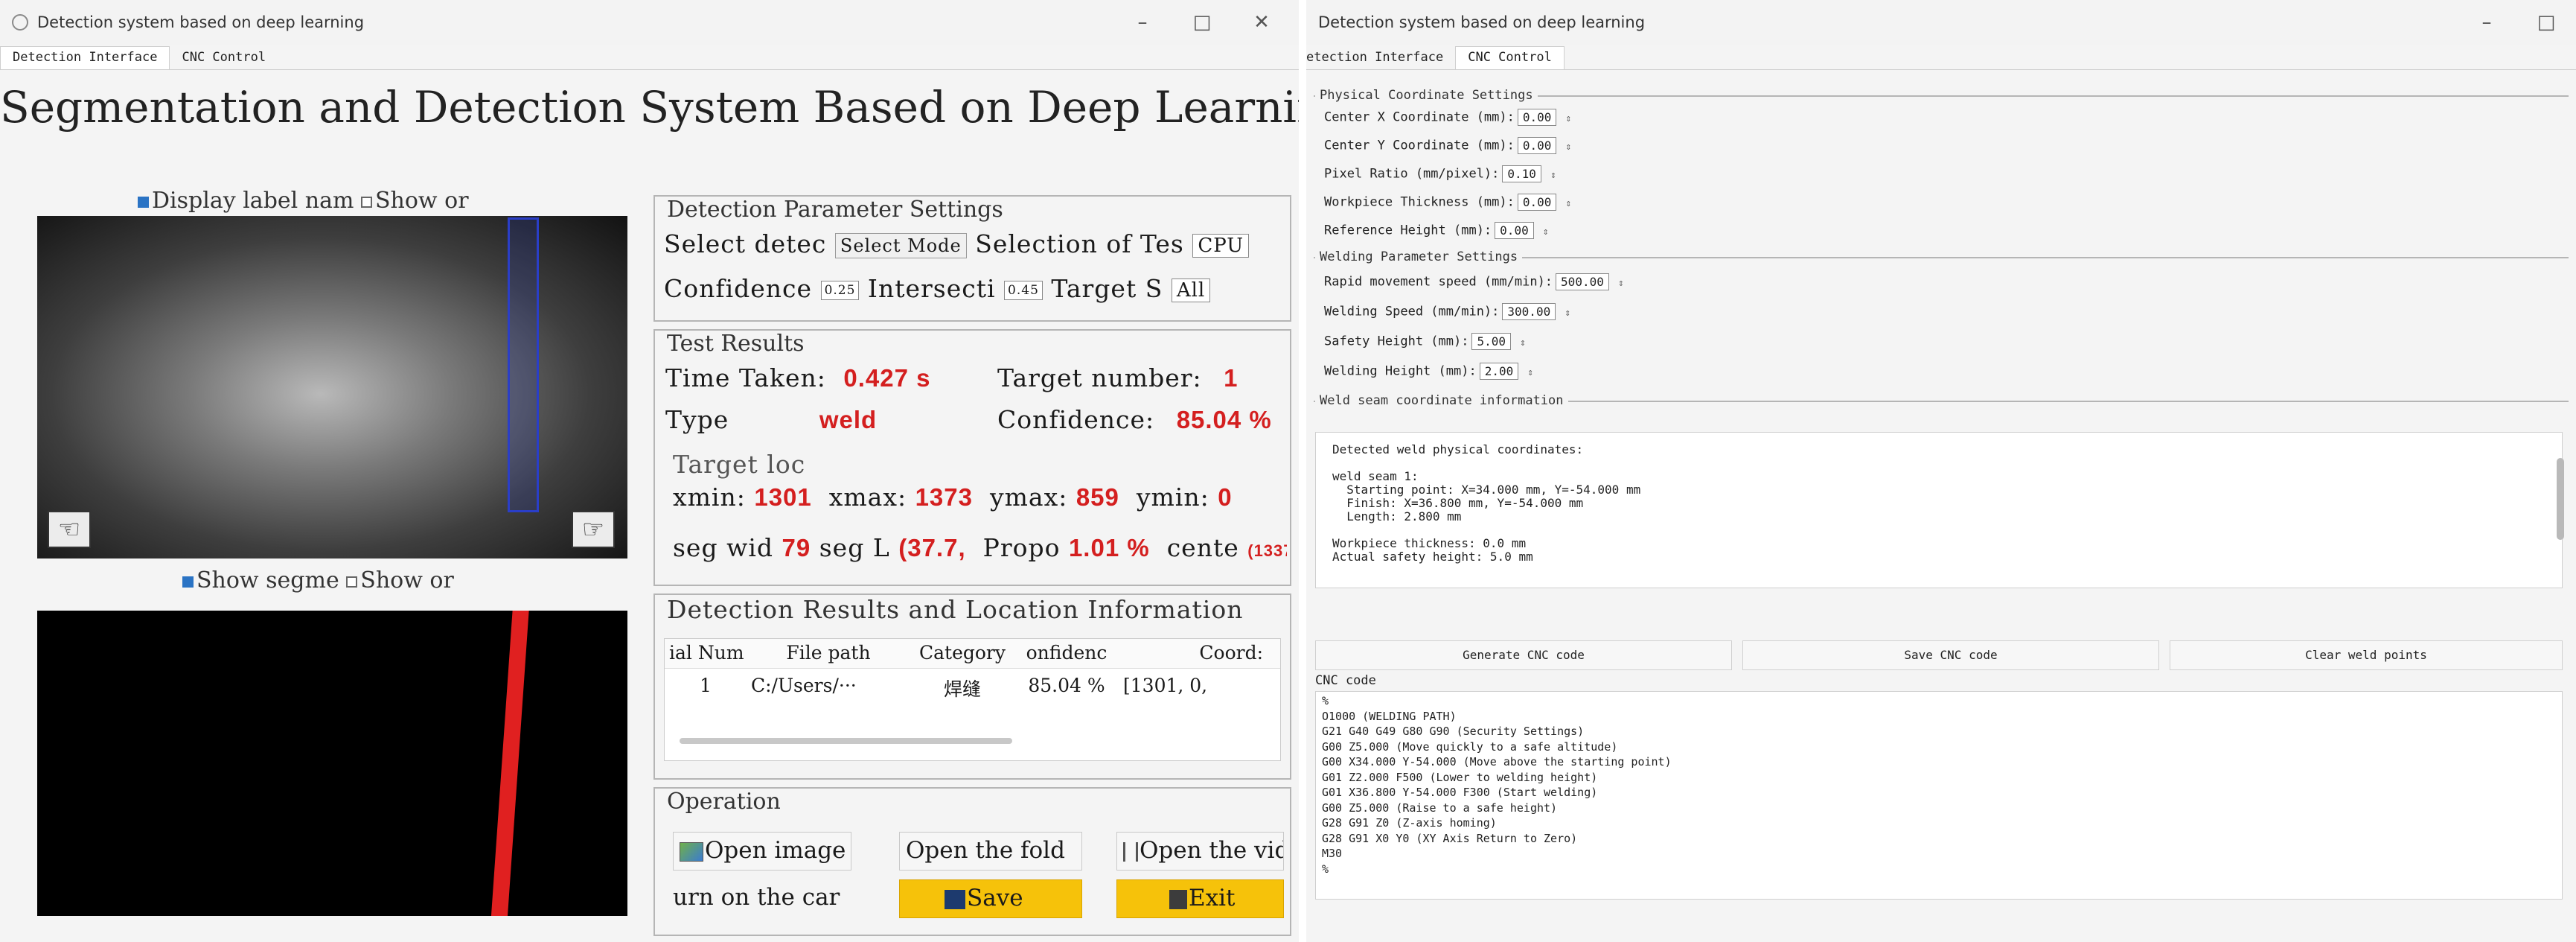  What do you see at coordinates (1109, 548) in the screenshot?
I see `proportion-value: 1.01 %` at bounding box center [1109, 548].